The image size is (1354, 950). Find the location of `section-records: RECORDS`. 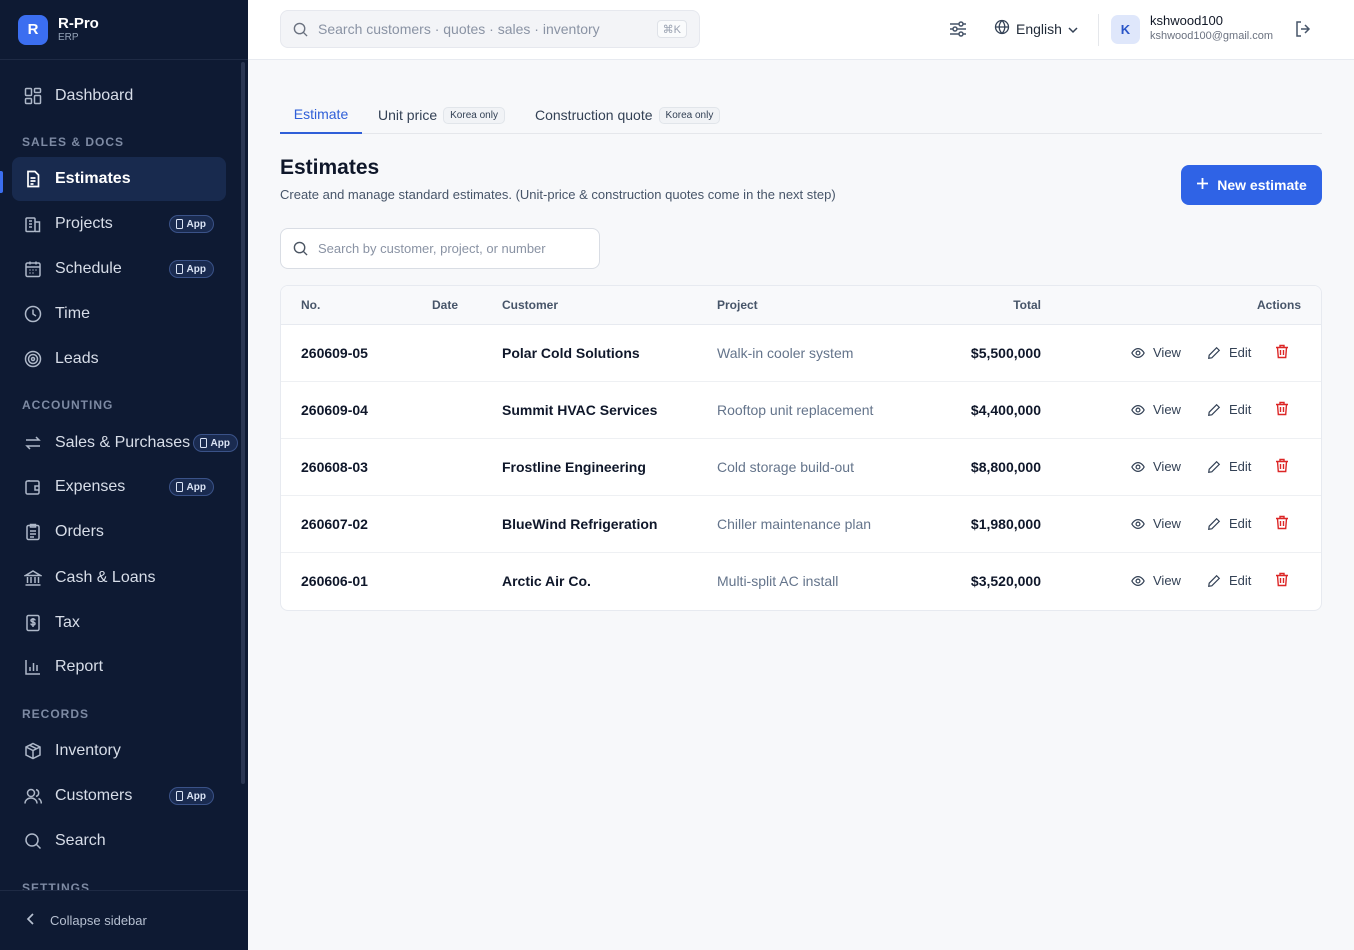

section-records: RECORDS is located at coordinates (56, 714).